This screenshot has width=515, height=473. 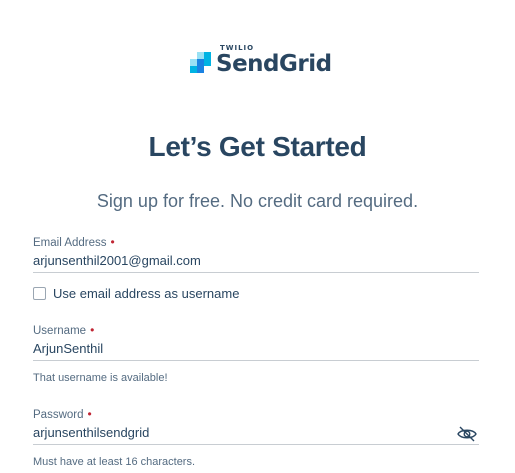 I want to click on username-input, so click(x=256, y=349).